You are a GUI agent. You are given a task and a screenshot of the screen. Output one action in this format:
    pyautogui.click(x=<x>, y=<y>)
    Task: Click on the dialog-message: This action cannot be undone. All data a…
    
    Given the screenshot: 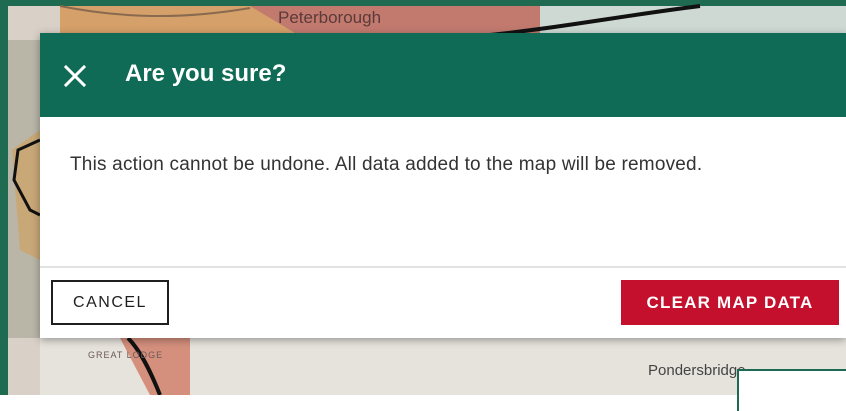 What is the action you would take?
    pyautogui.click(x=386, y=164)
    